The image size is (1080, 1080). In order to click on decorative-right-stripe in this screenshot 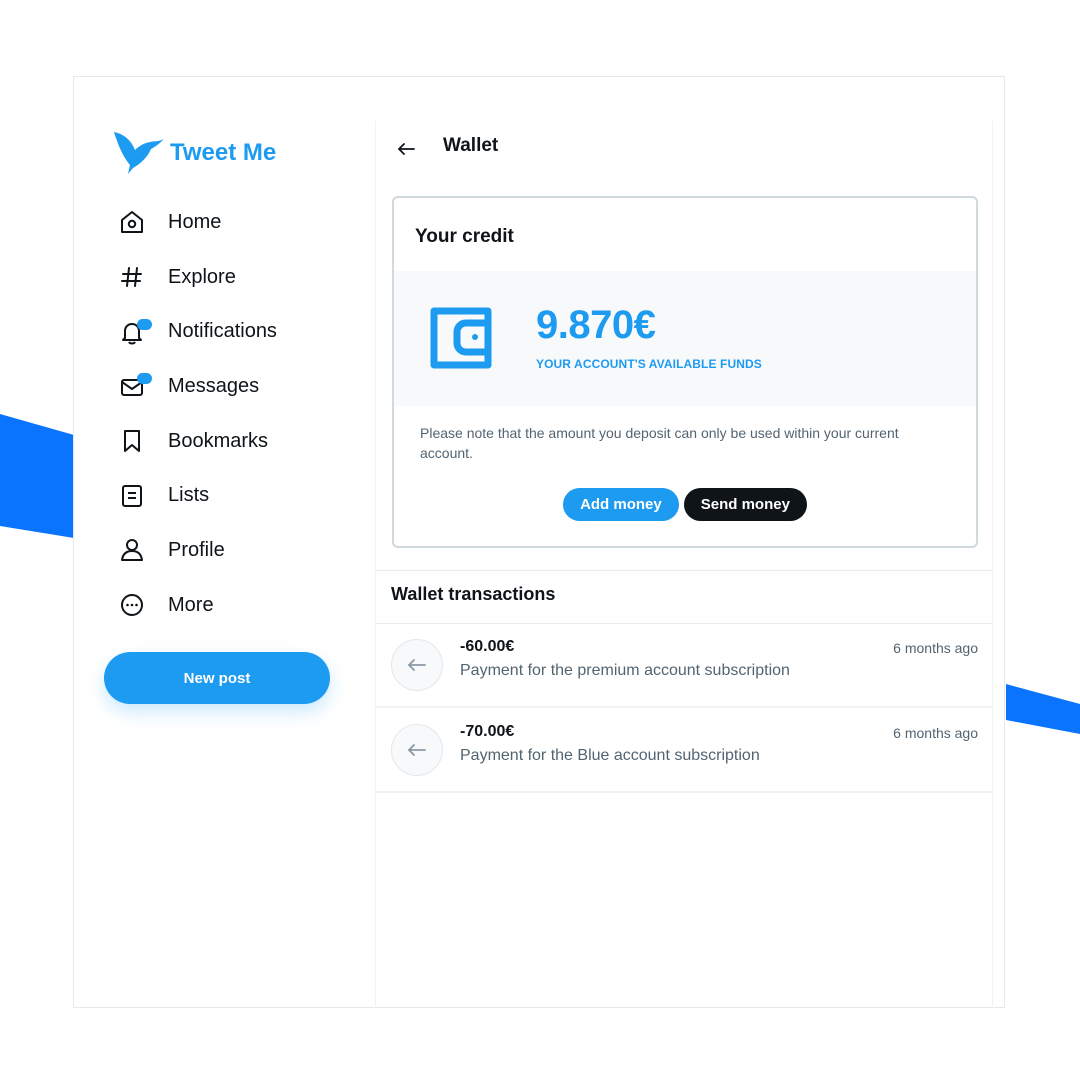, I will do `click(1043, 709)`.